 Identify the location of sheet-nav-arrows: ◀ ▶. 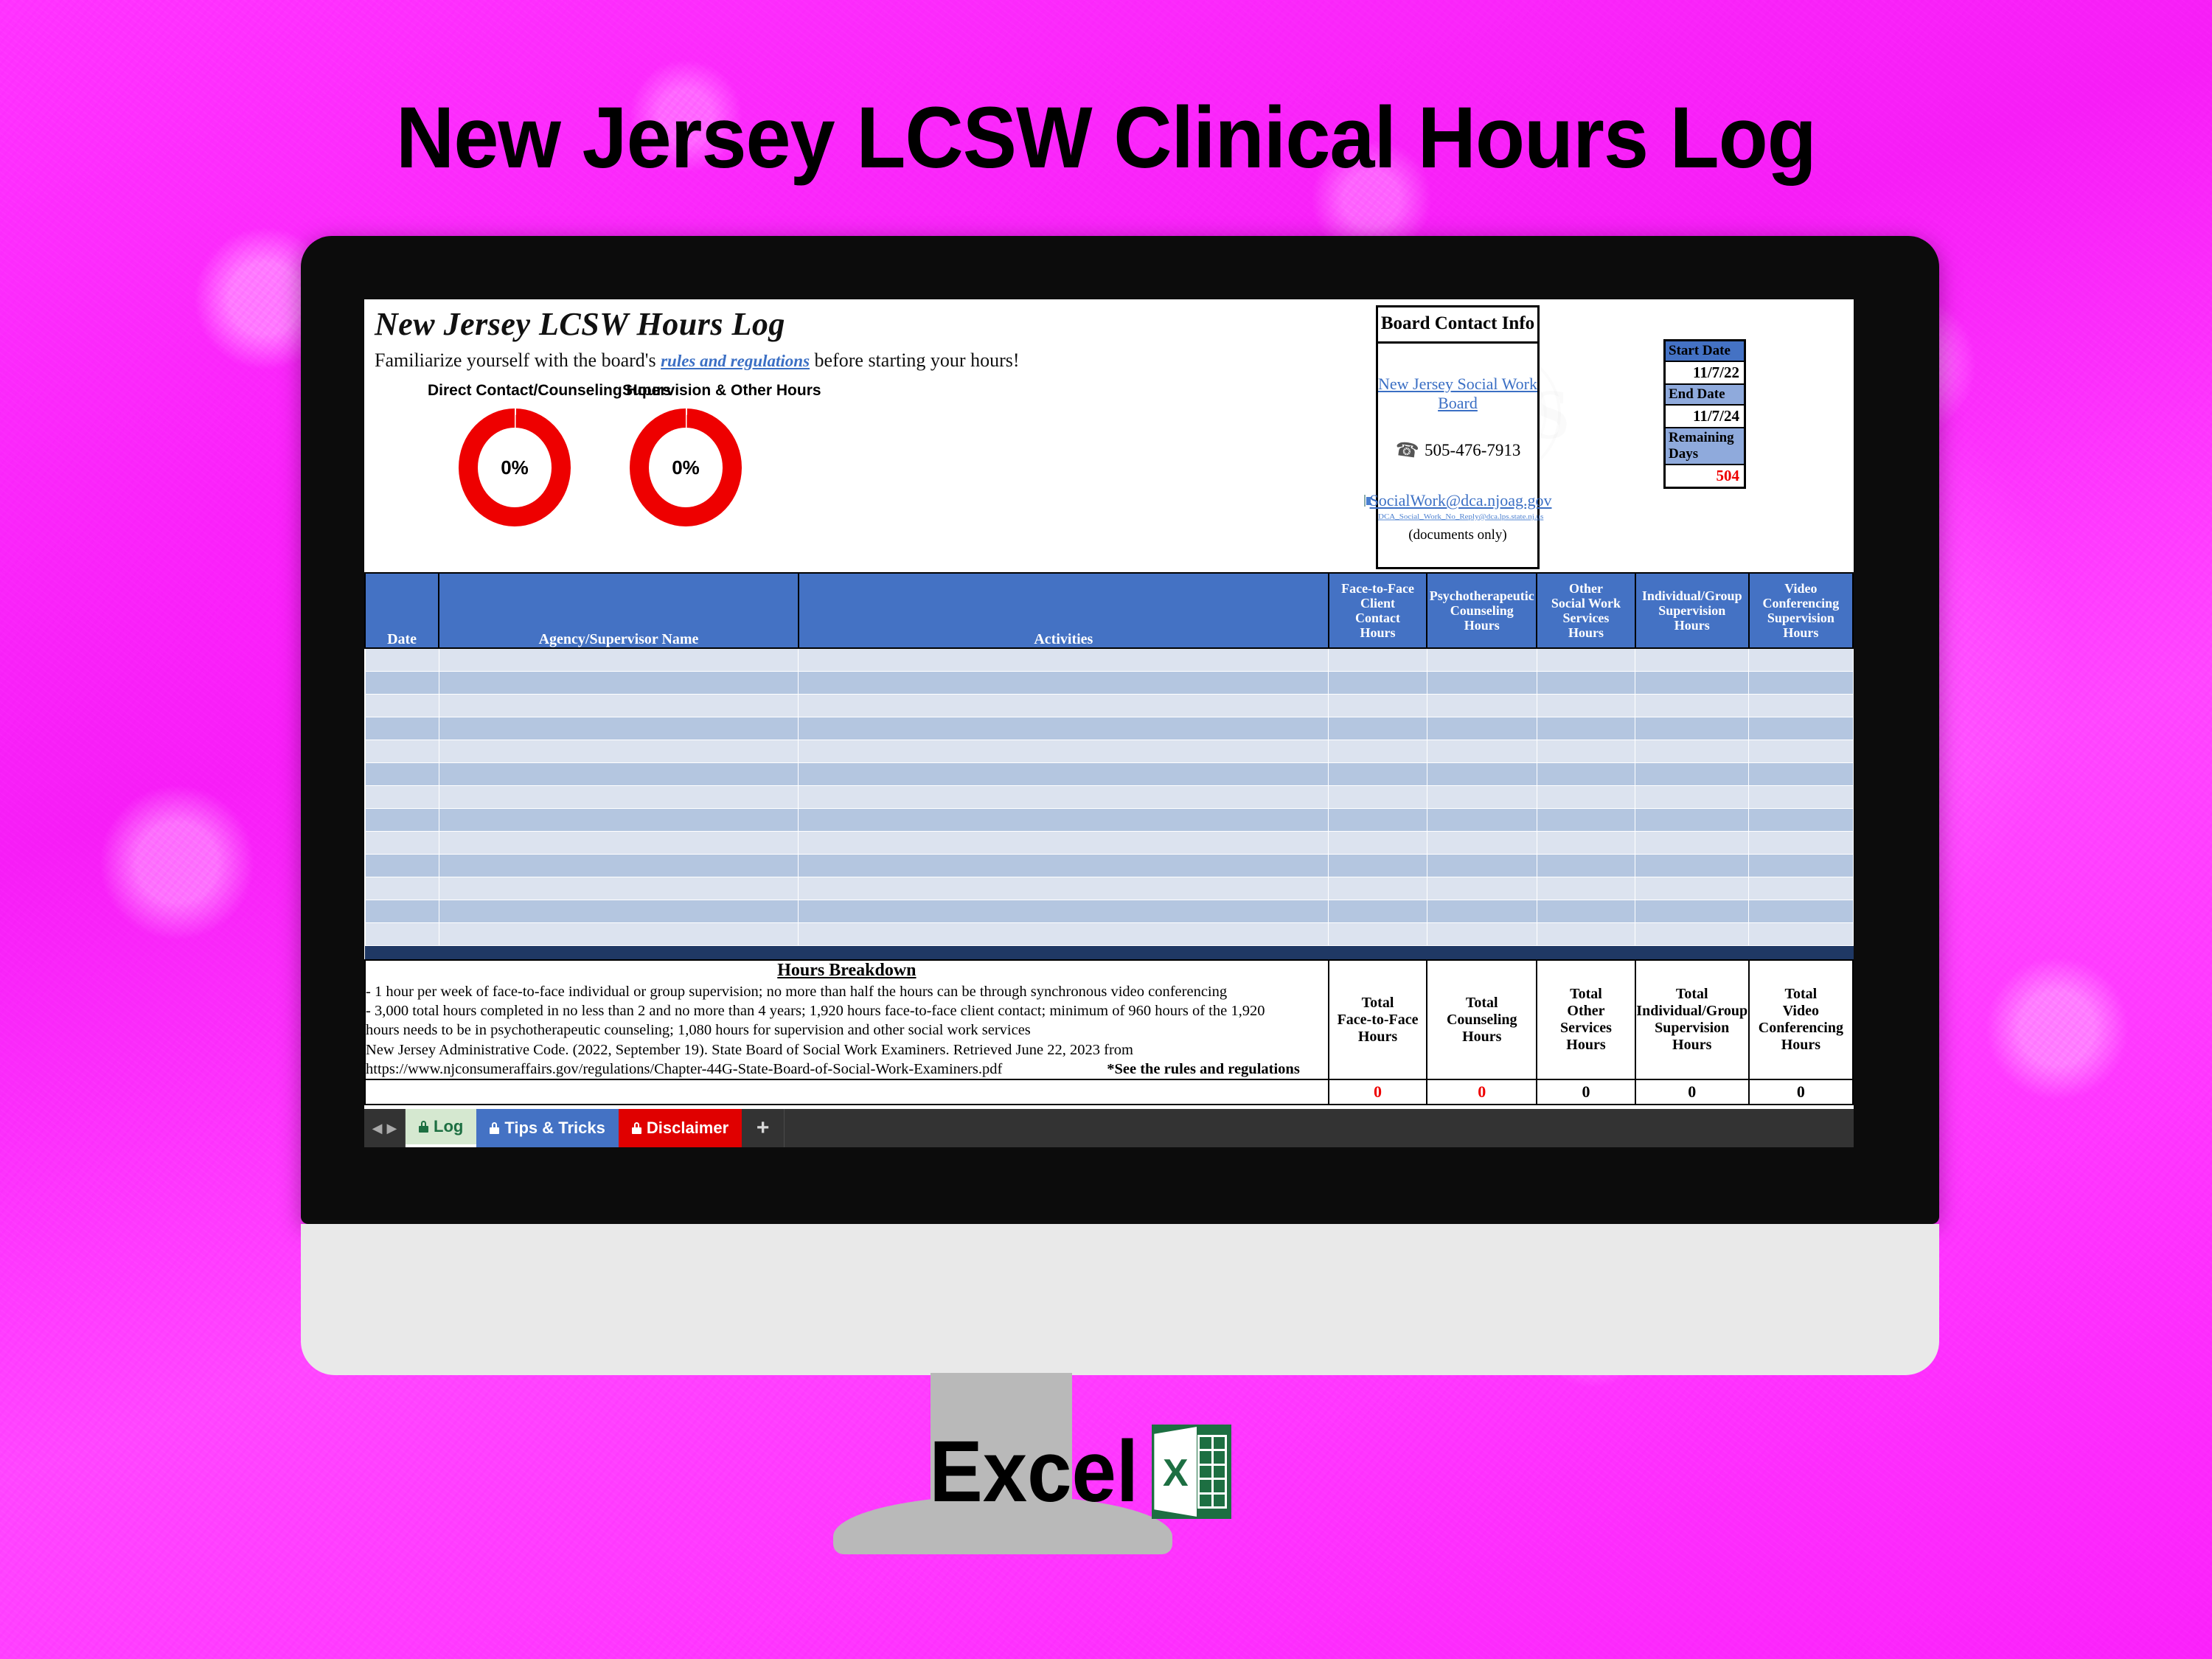
(385, 1128).